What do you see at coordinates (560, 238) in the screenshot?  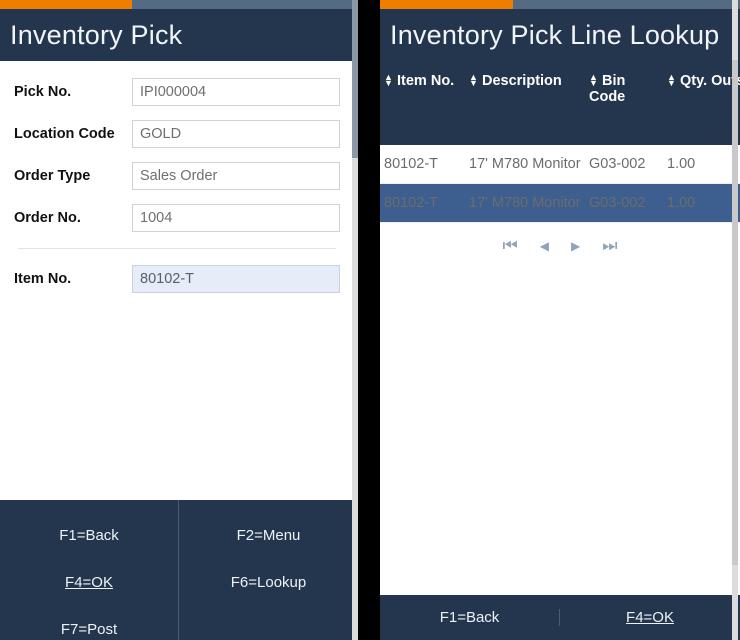 I see `table-pagination: ⏮ ◀ ▶ ⏭` at bounding box center [560, 238].